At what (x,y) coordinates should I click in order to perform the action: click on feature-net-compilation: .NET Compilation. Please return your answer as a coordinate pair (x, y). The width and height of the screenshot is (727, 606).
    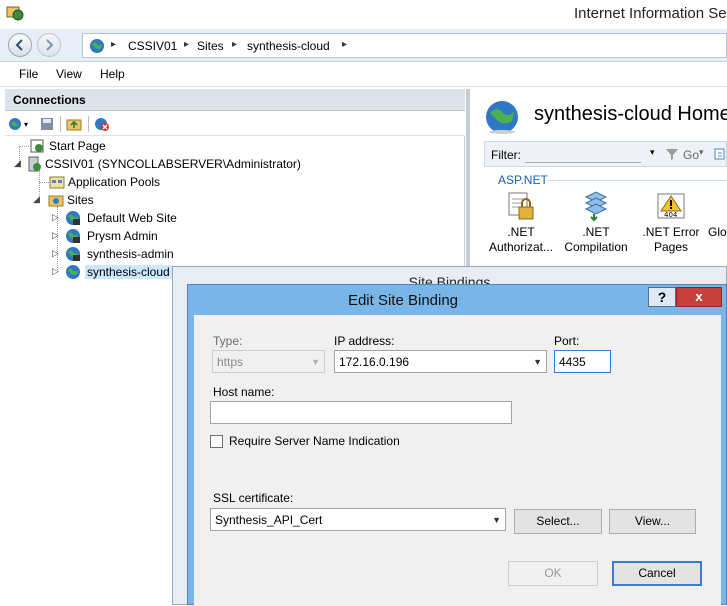
    Looking at the image, I should click on (596, 222).